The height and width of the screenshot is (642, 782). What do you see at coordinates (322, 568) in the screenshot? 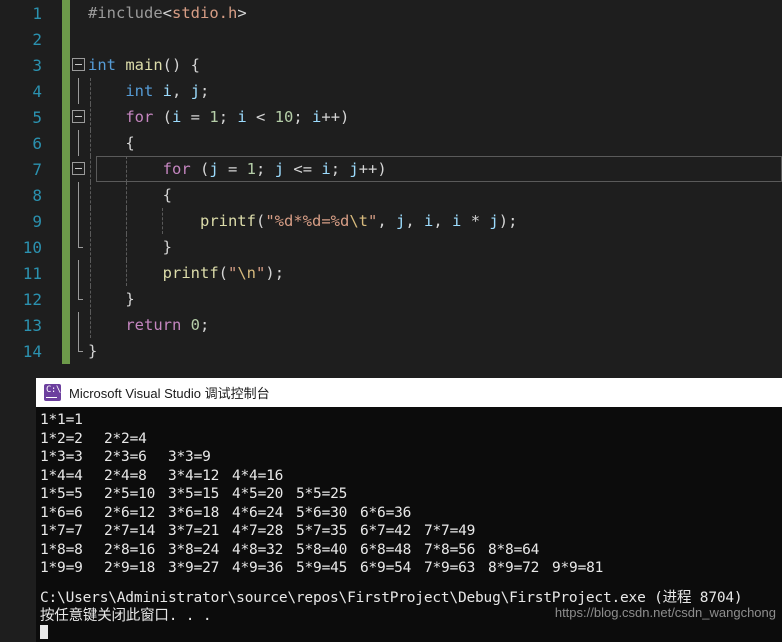
I see `output-cell: 5*9=45` at bounding box center [322, 568].